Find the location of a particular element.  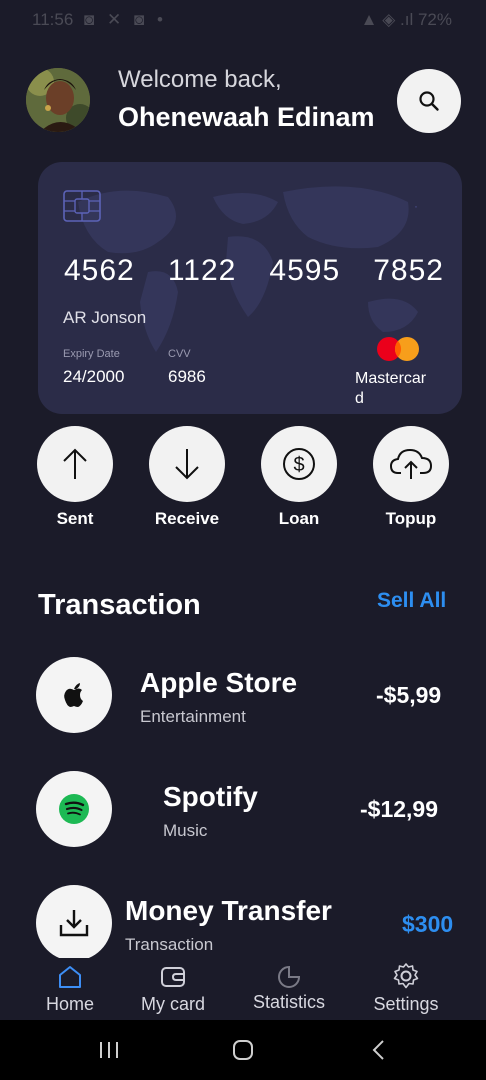

signal-icon: ▲ ◈ .ıl is located at coordinates (389, 19).